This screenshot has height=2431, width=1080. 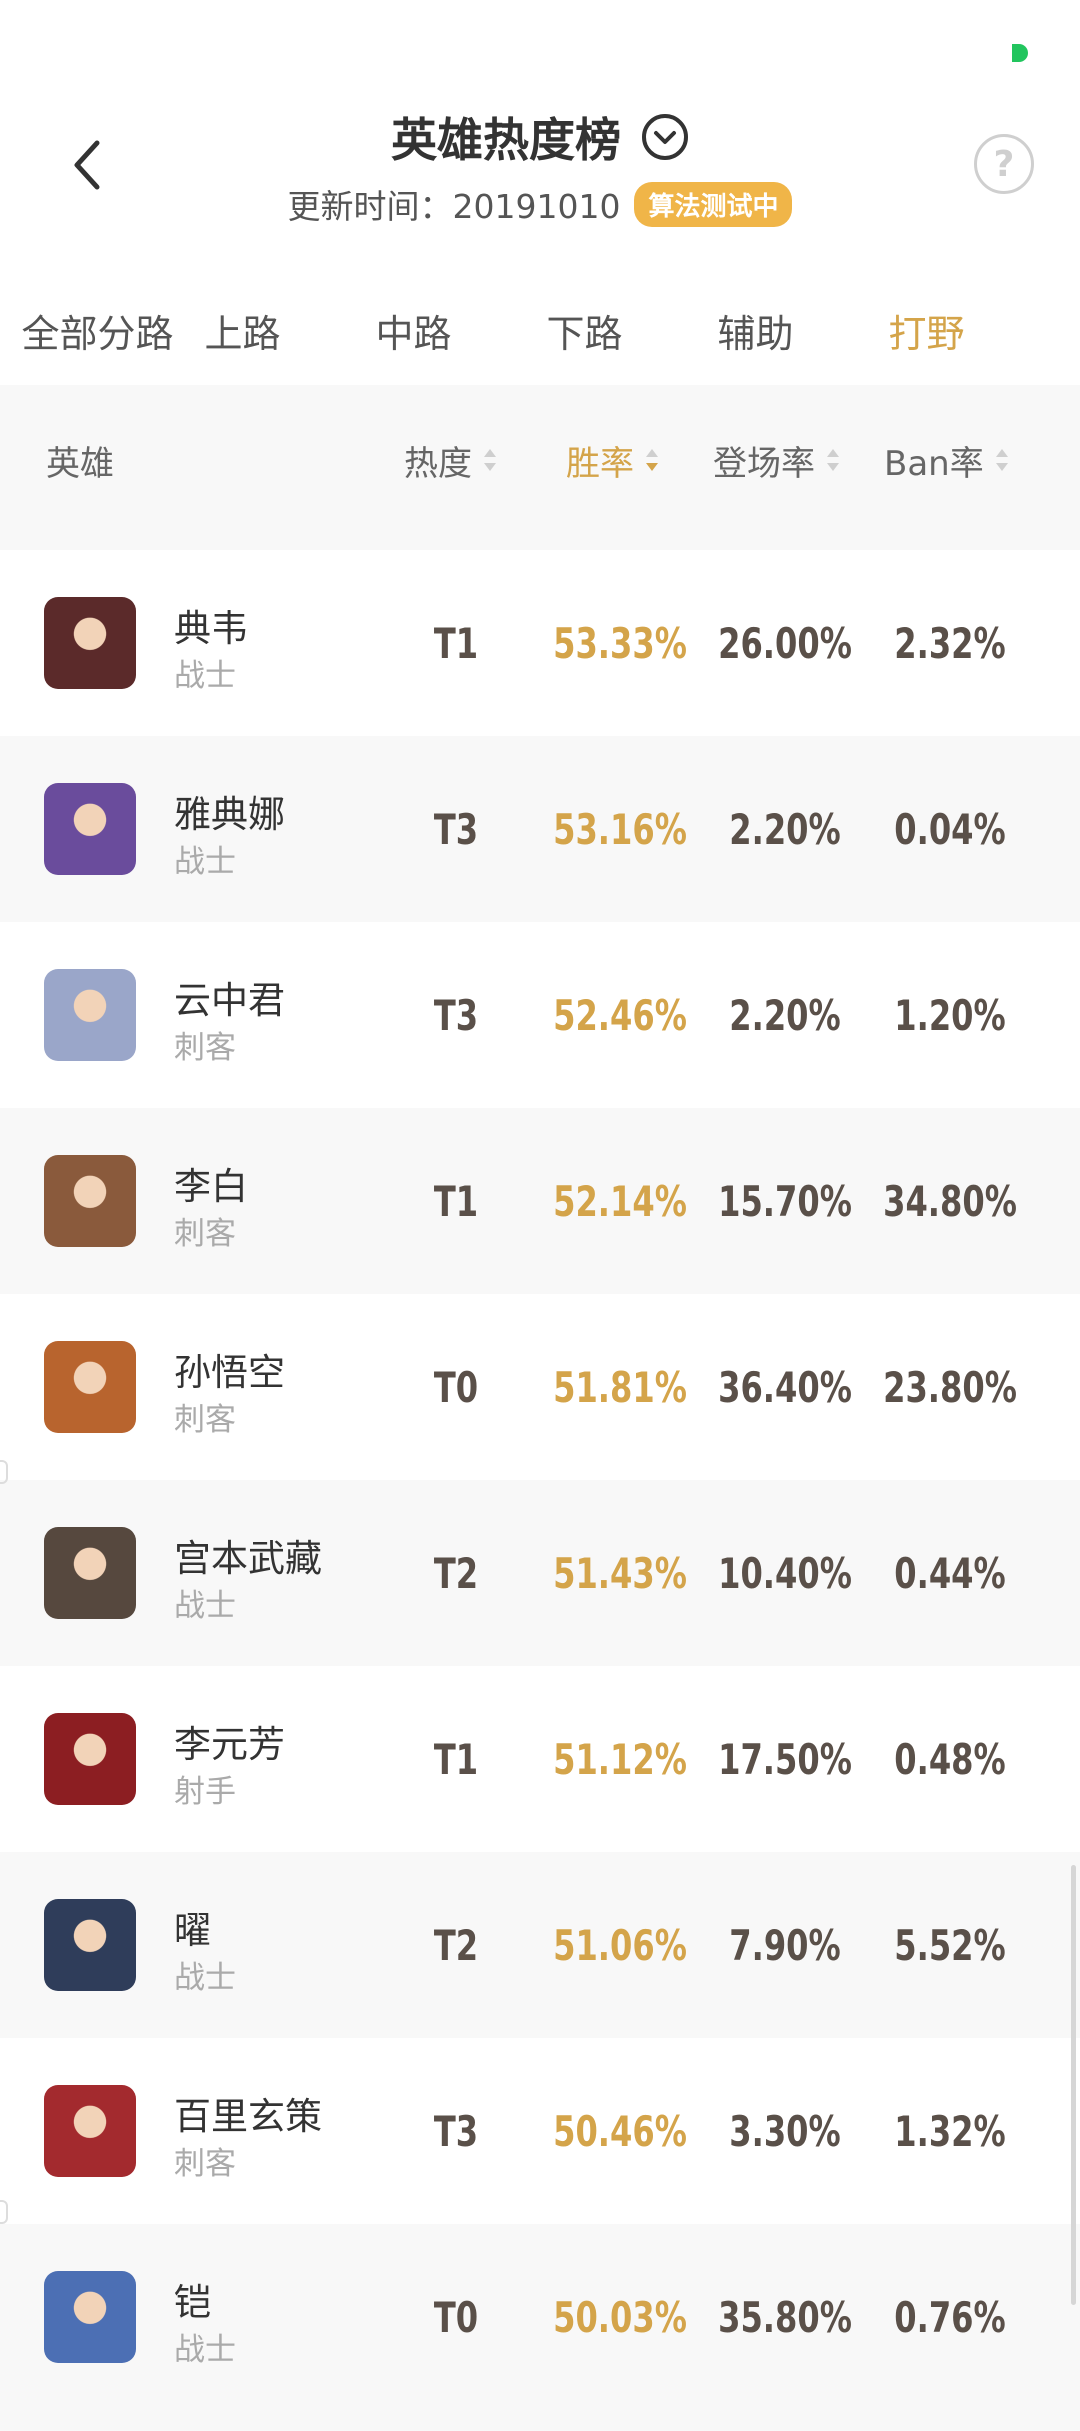 I want to click on hero-name: 百里玄策, so click(x=248, y=2116).